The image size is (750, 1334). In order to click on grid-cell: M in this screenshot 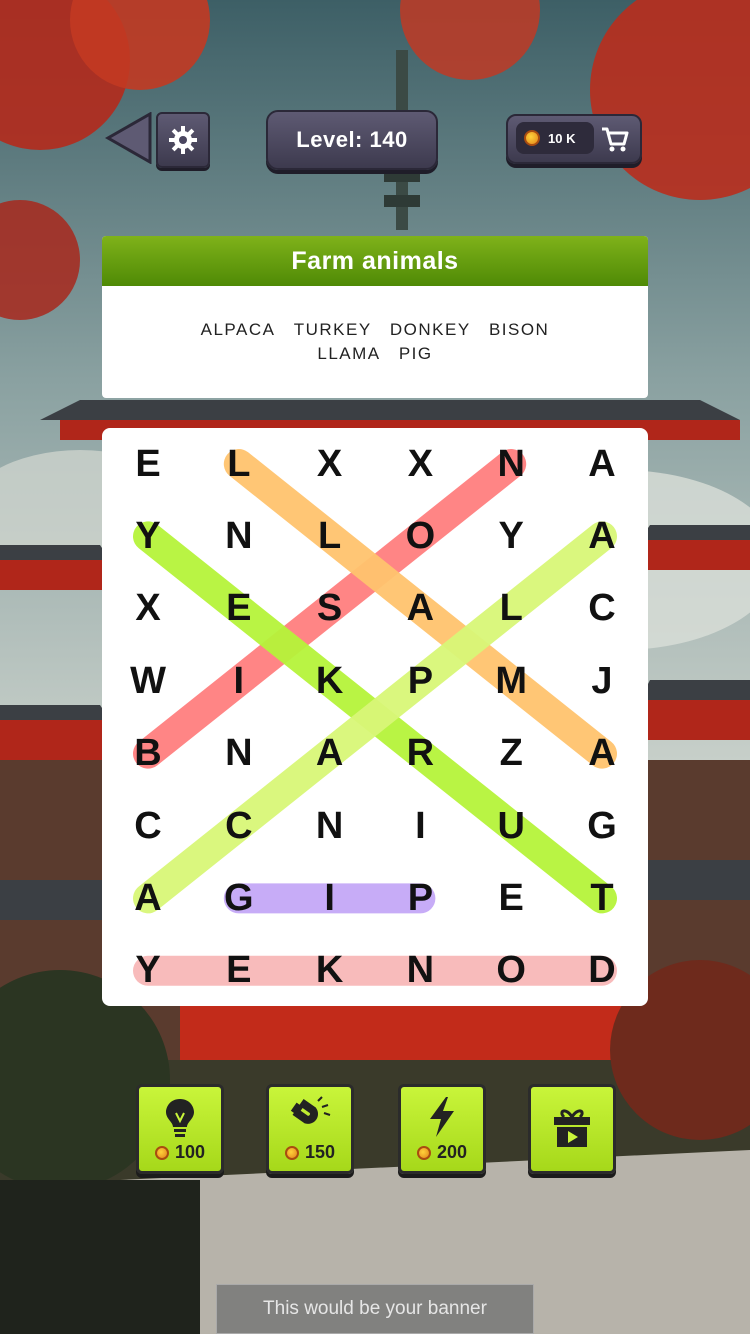, I will do `click(511, 681)`.